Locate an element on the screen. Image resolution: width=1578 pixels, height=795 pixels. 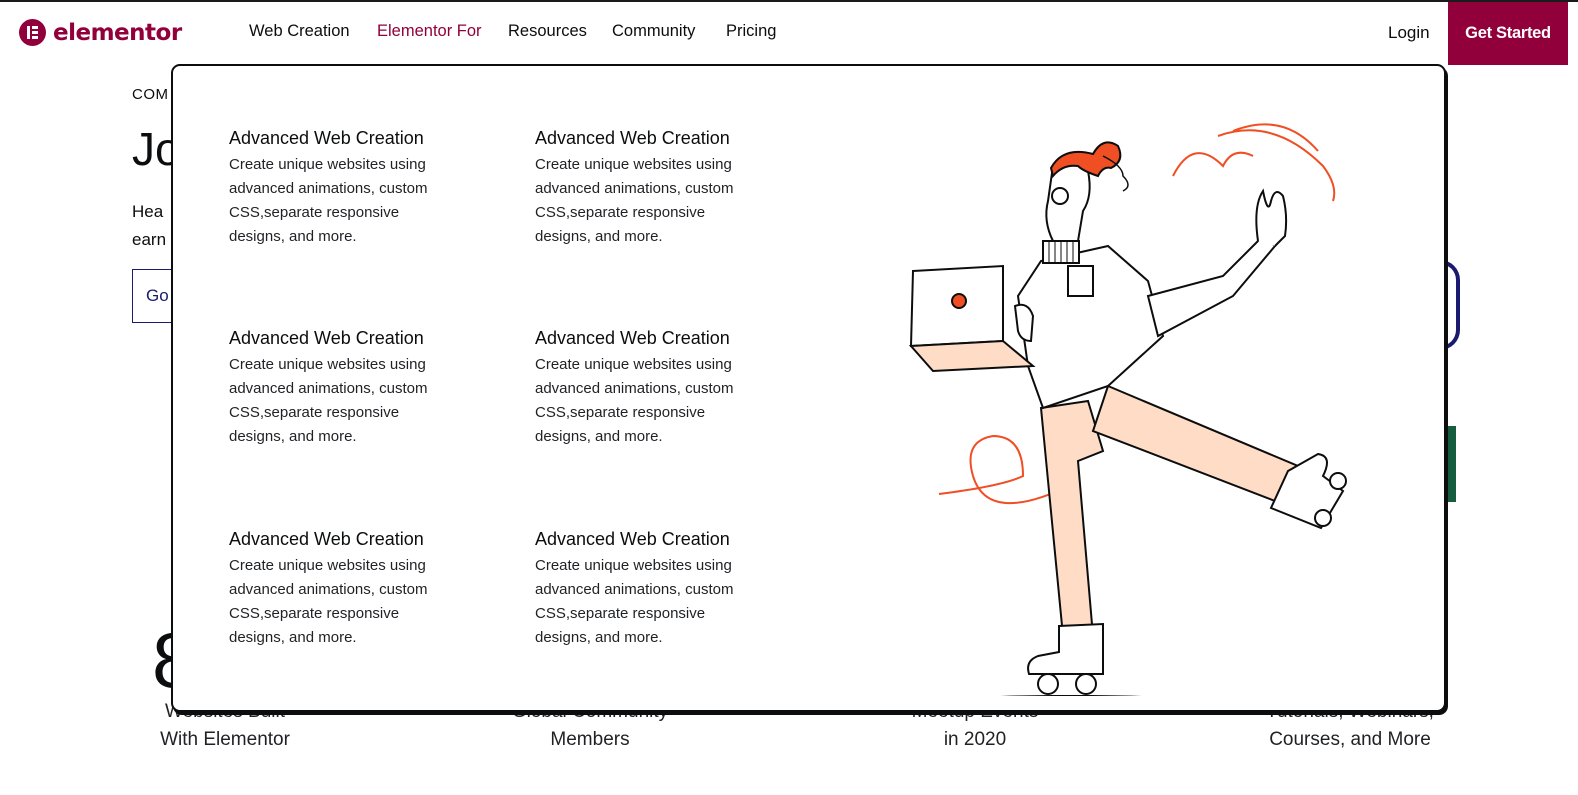
top-rule is located at coordinates (789, 1).